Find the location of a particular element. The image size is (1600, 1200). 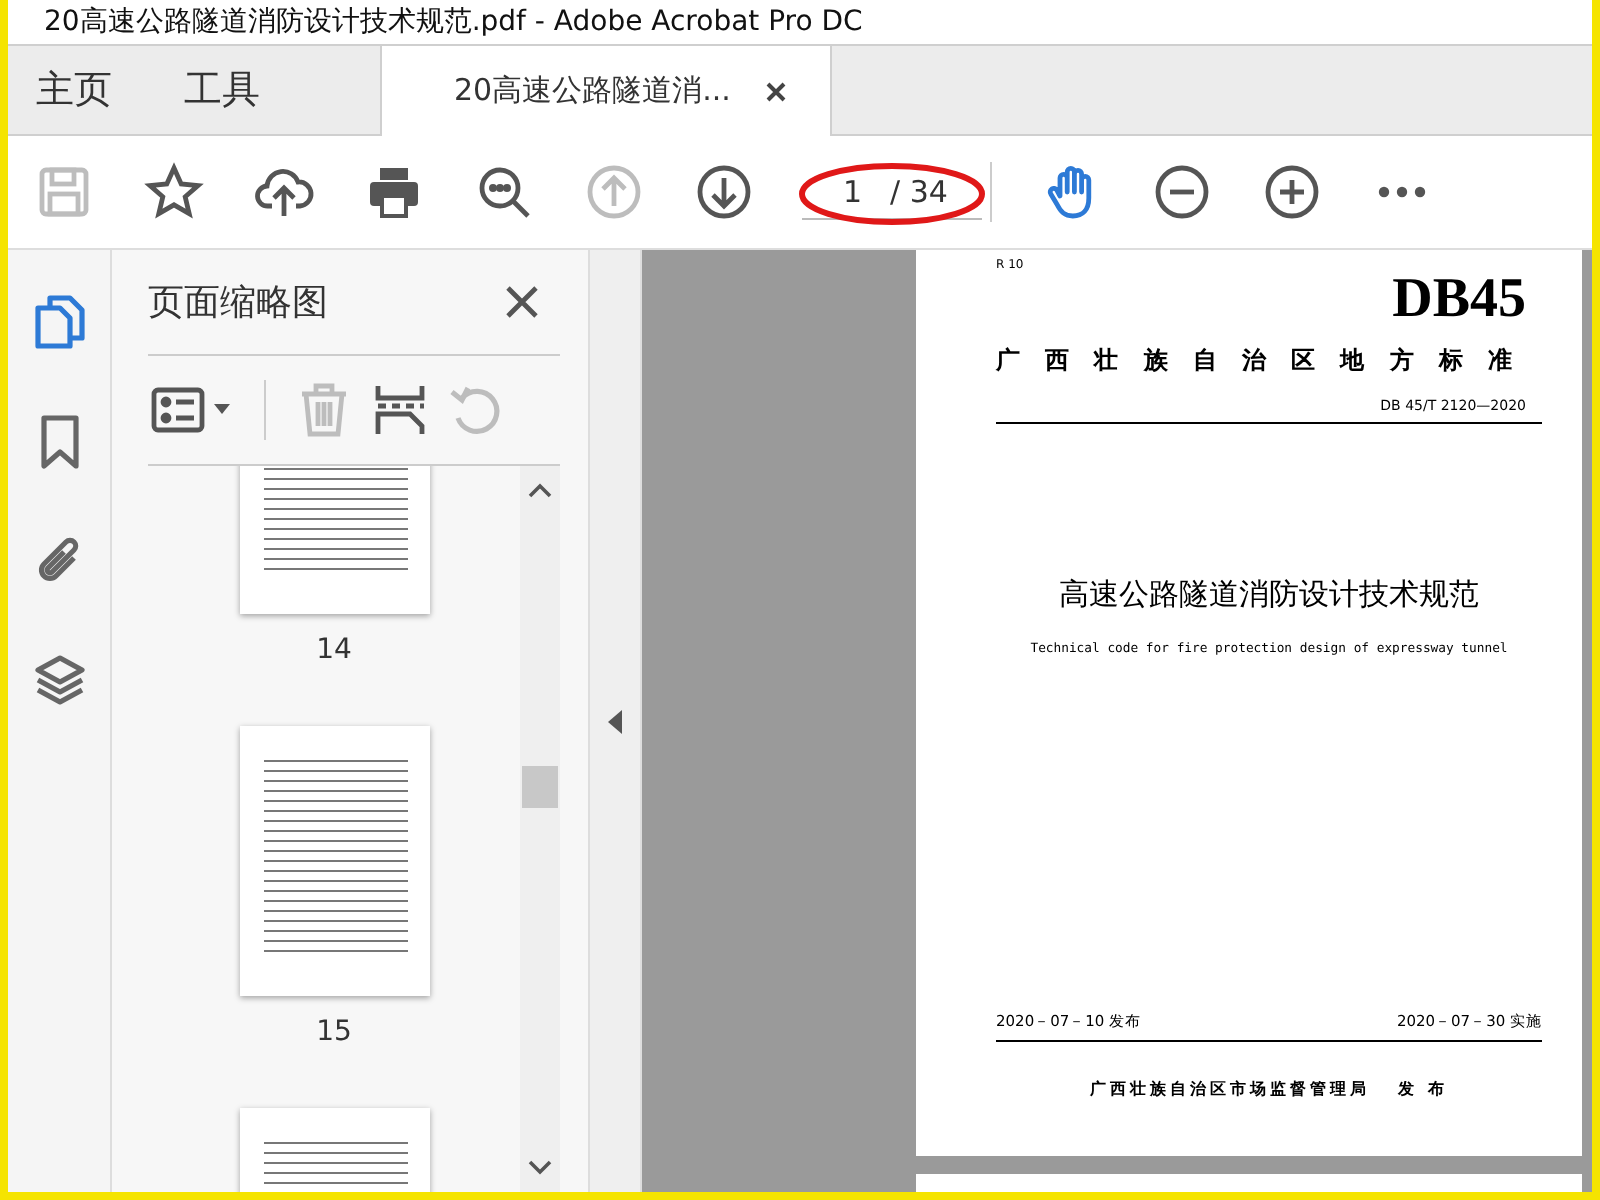

scrollbar-thumb is located at coordinates (540, 787).